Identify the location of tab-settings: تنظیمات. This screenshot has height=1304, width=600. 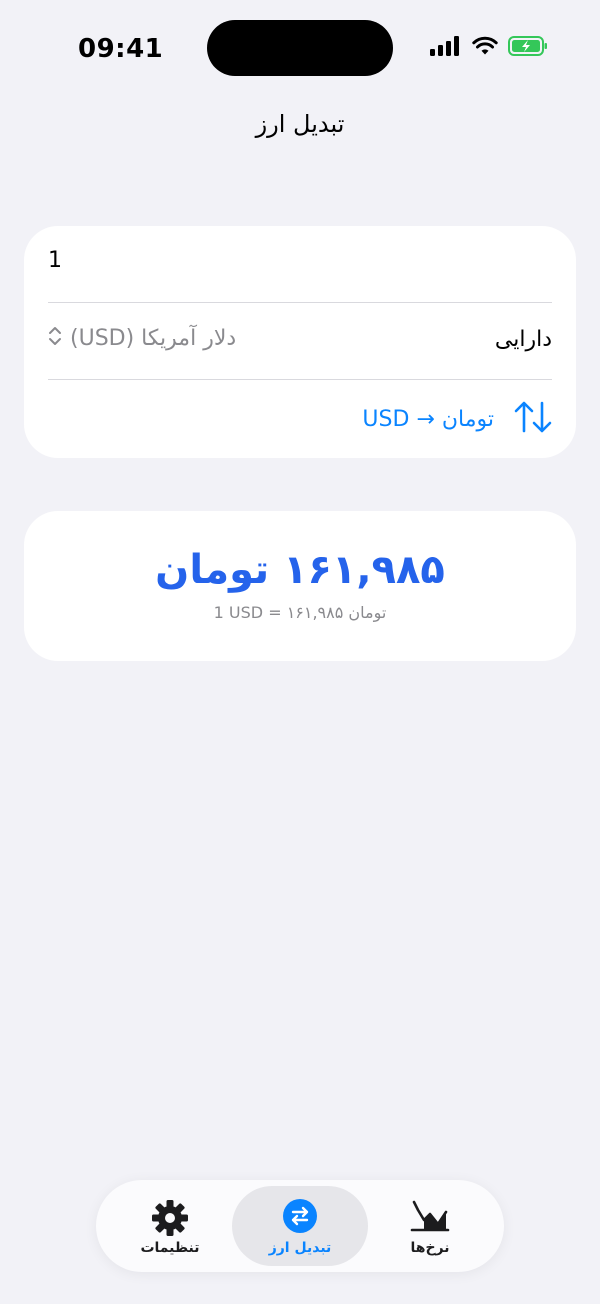
(170, 1226).